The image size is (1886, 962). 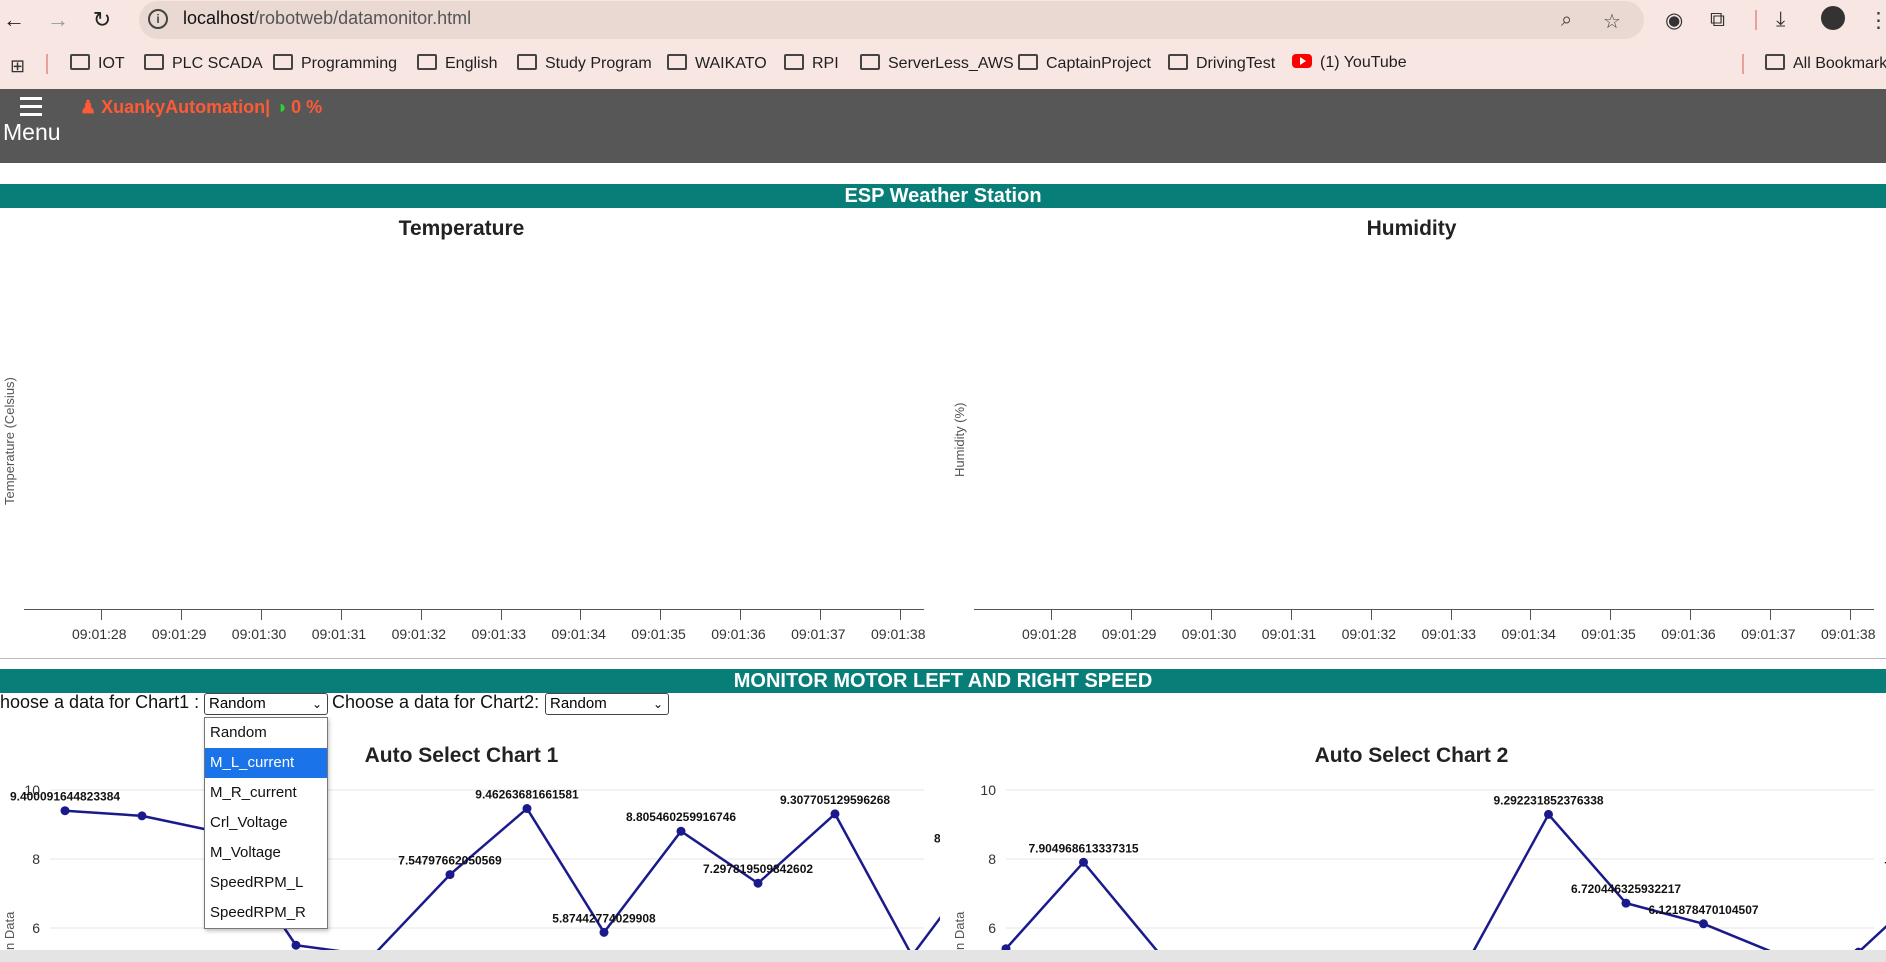 What do you see at coordinates (959, 439) in the screenshot?
I see `humidity-y-label: Humidity (%)` at bounding box center [959, 439].